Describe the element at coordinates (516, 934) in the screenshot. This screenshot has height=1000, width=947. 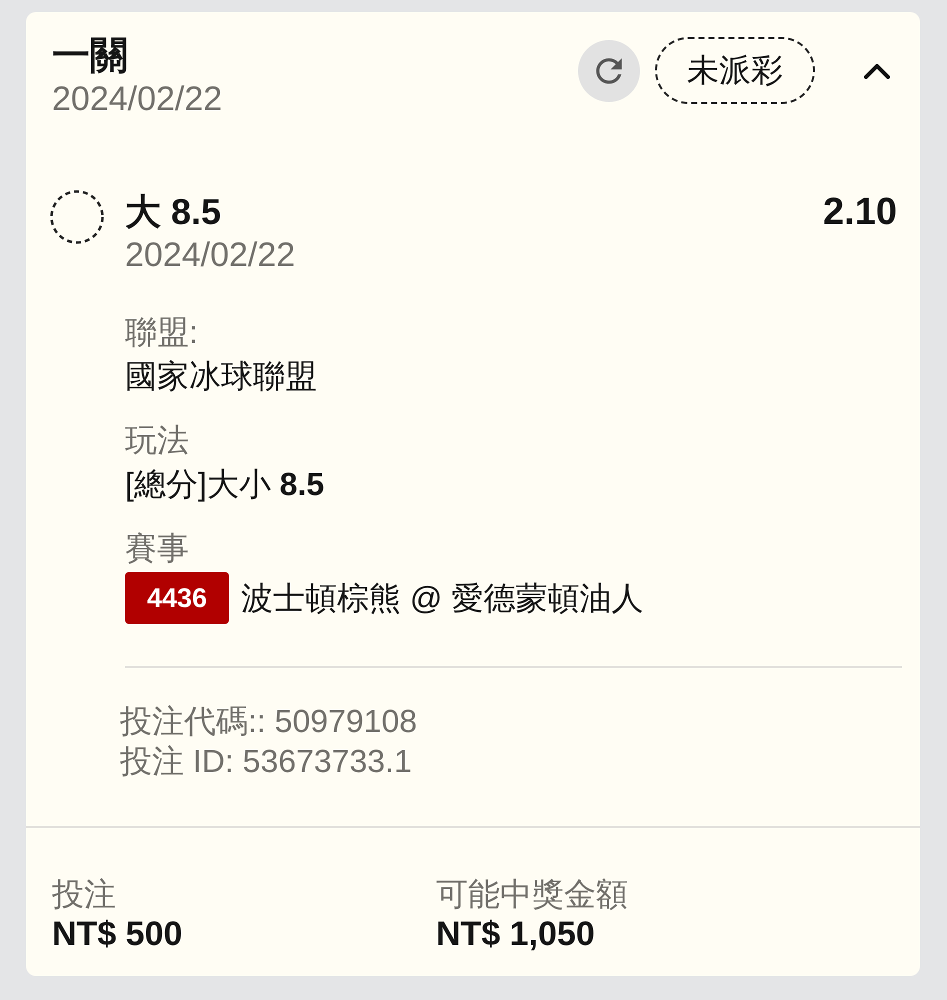
I see `amount-value: NT$ 1,050` at that location.